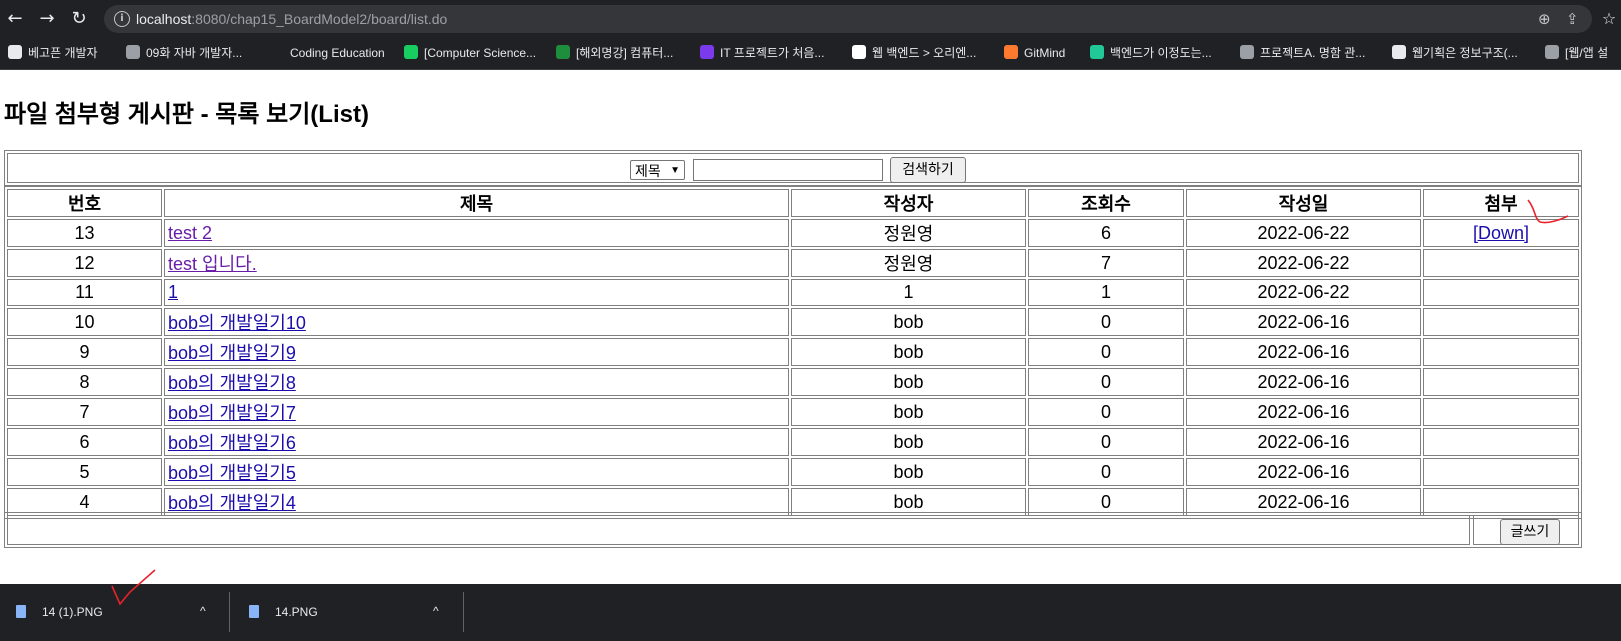  What do you see at coordinates (232, 443) in the screenshot?
I see `post-title-link: bob의 개발일기6` at bounding box center [232, 443].